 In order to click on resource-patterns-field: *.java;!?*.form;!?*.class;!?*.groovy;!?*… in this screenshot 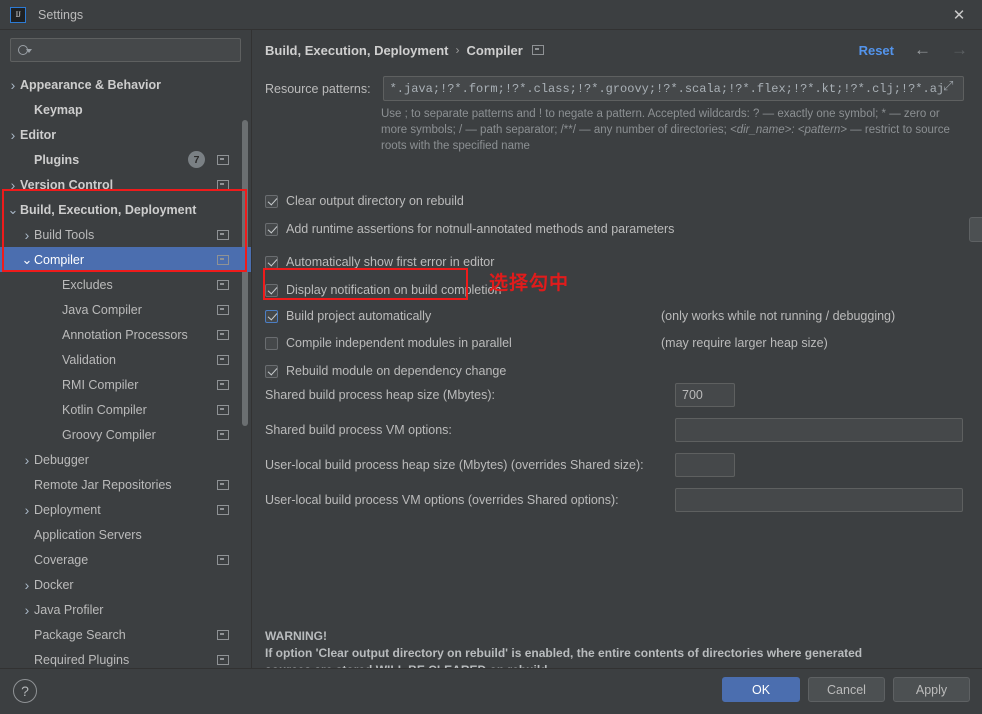, I will do `click(673, 88)`.